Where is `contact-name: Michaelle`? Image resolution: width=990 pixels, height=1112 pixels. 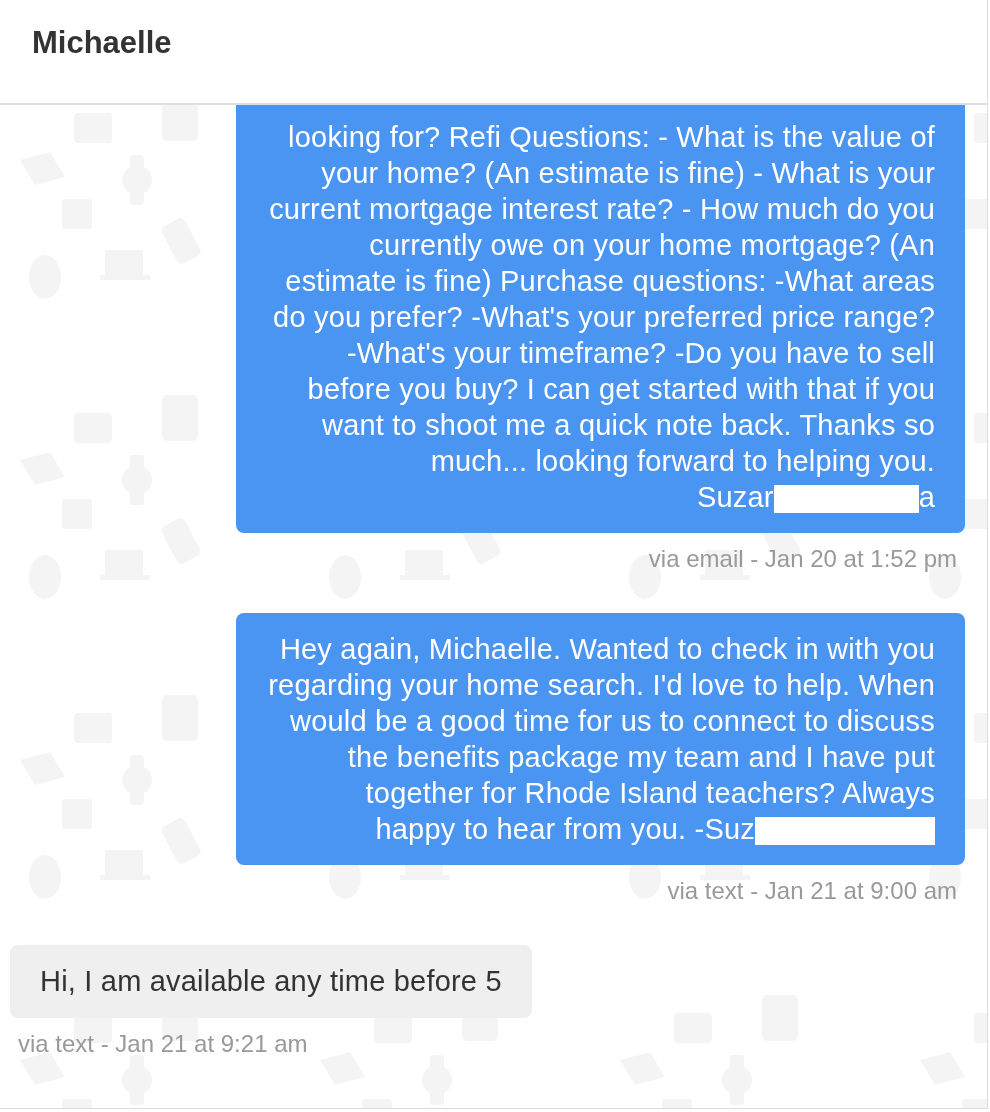
contact-name: Michaelle is located at coordinates (102, 42).